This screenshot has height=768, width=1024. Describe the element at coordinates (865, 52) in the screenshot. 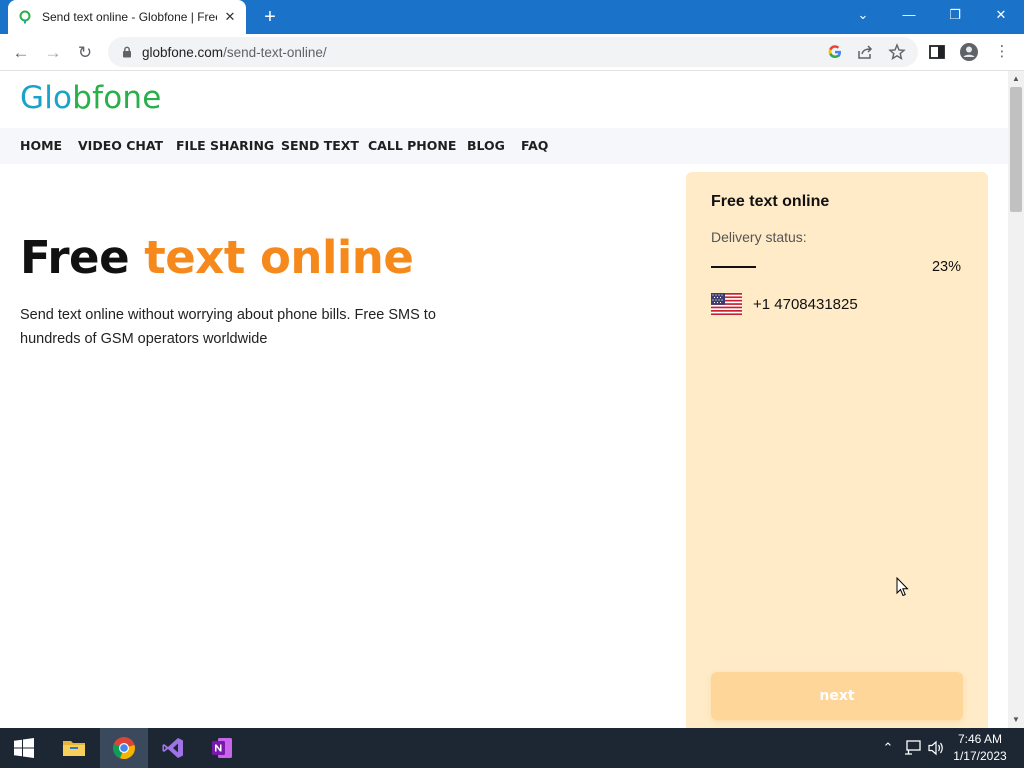

I see `share-icon` at that location.